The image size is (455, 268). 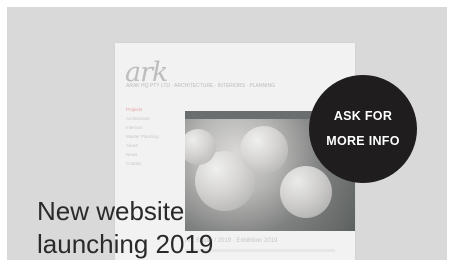 I want to click on mockup-nav-item: News, so click(x=132, y=154).